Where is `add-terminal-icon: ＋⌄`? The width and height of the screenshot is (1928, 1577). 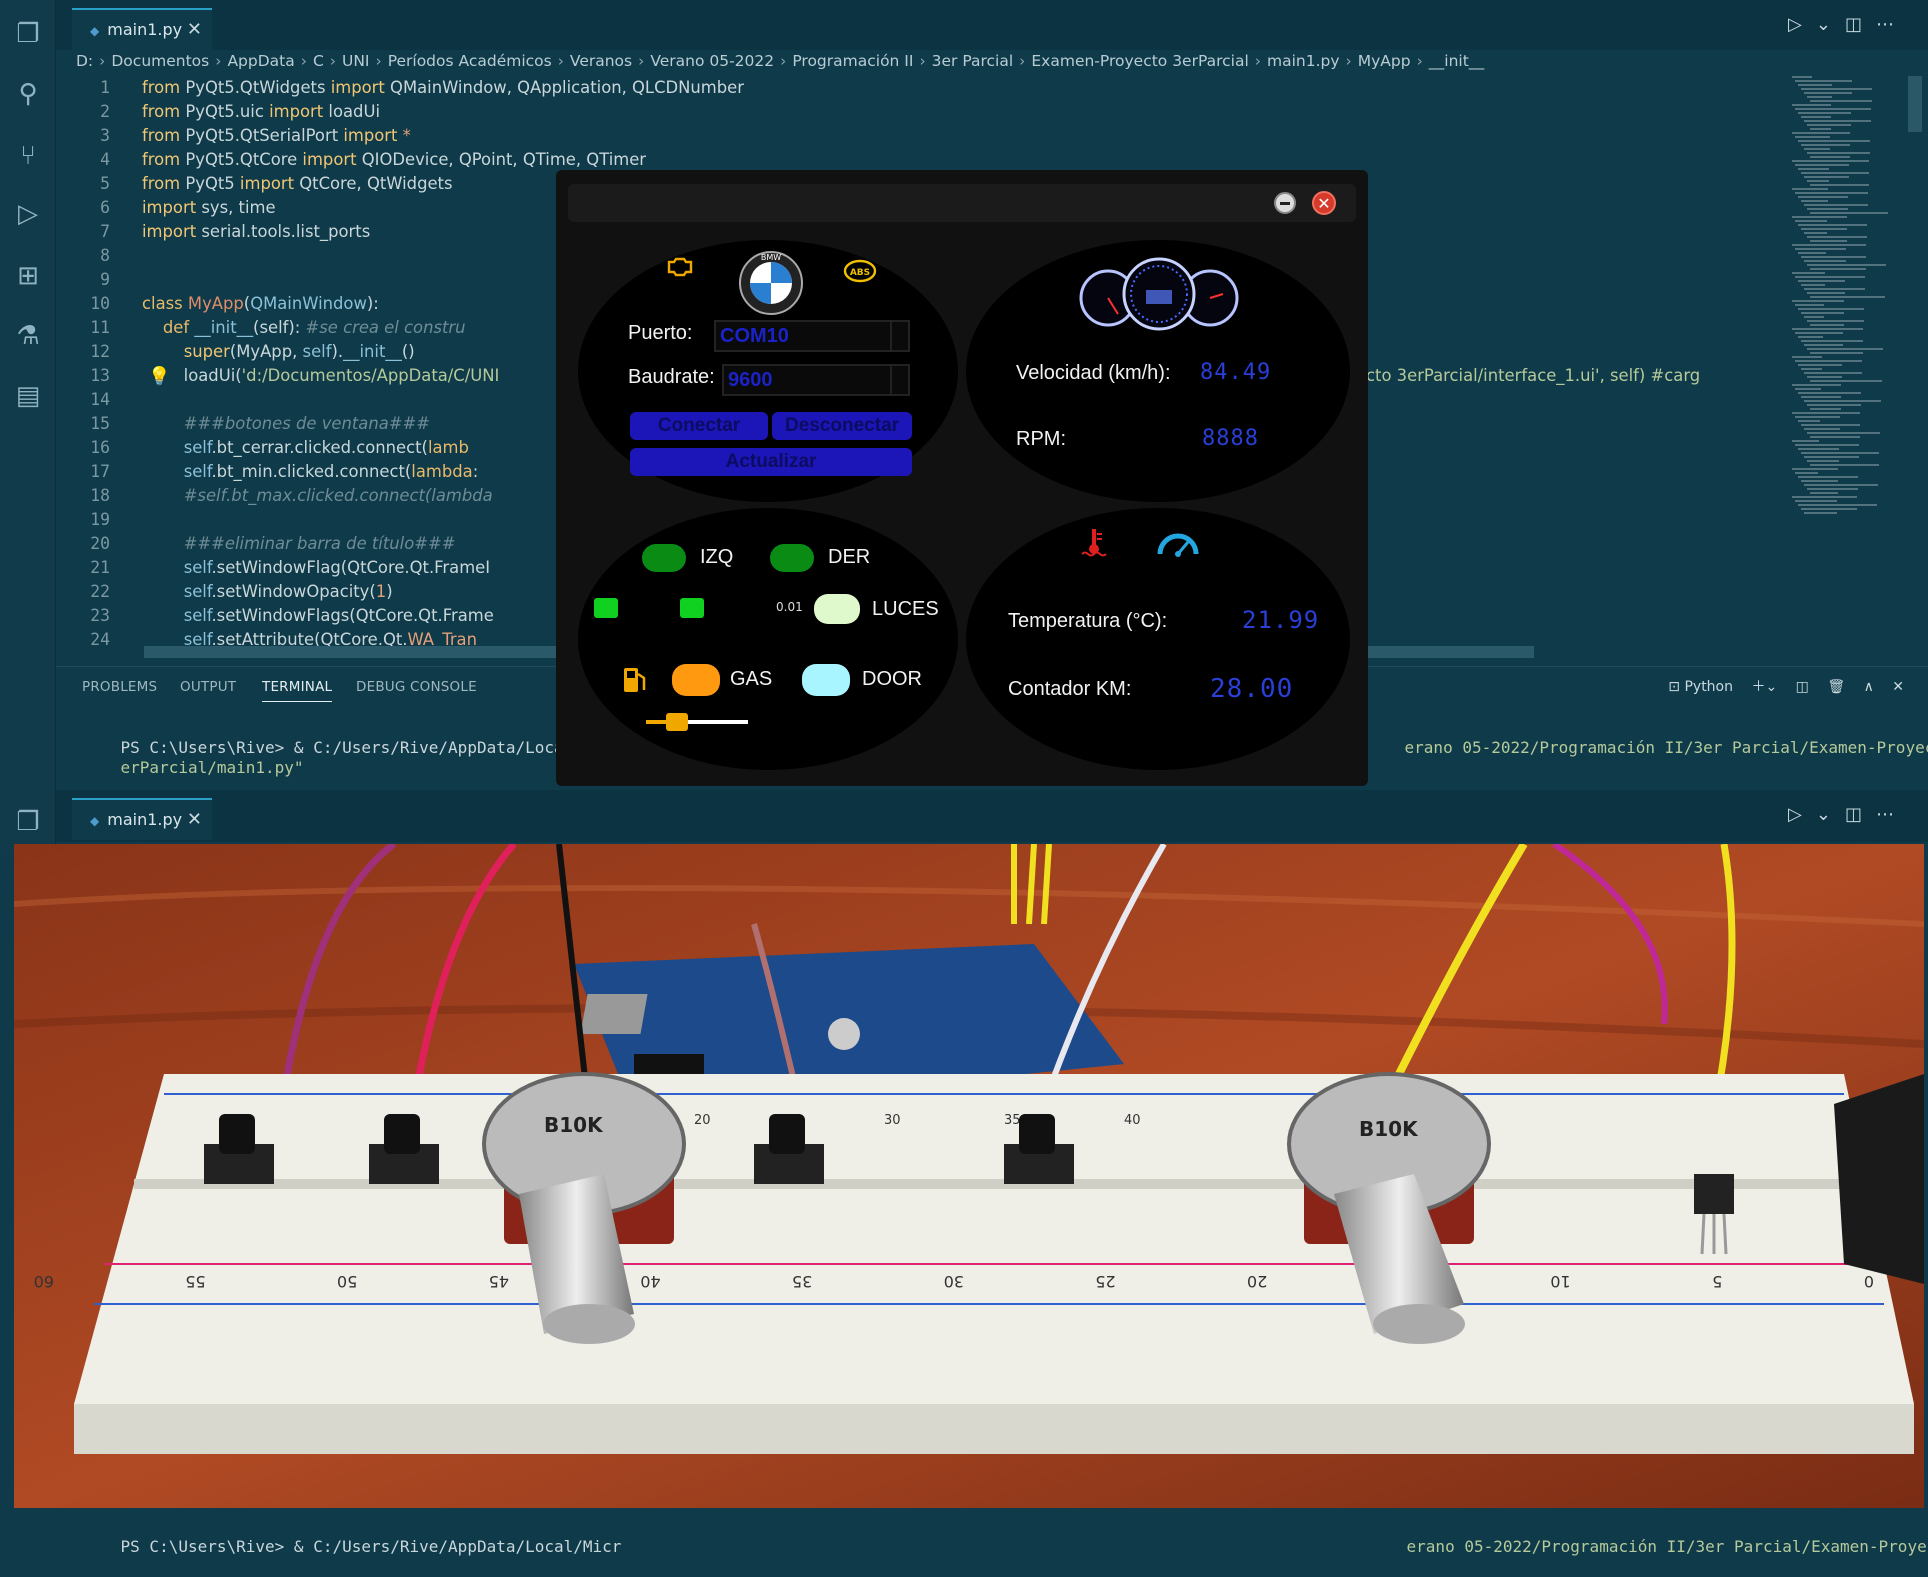
add-terminal-icon: ＋⌄ is located at coordinates (1764, 687).